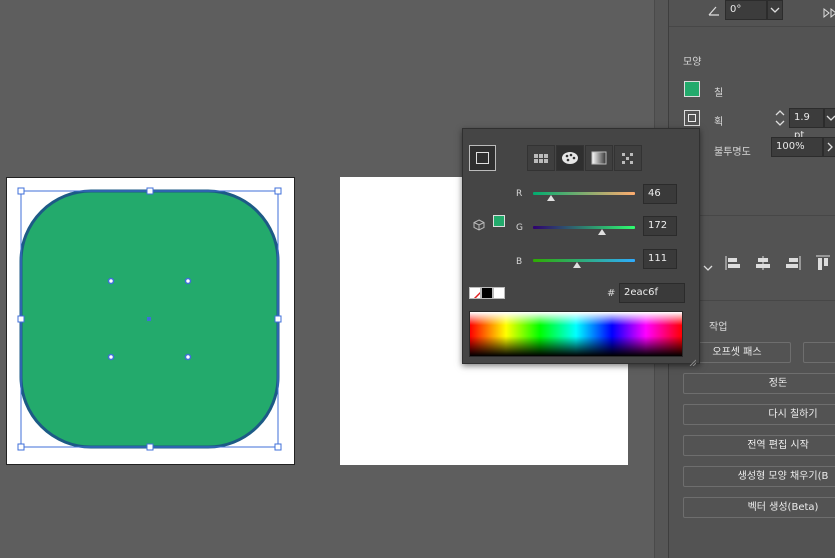 The height and width of the screenshot is (558, 835). I want to click on b-value-field: 111, so click(660, 259).